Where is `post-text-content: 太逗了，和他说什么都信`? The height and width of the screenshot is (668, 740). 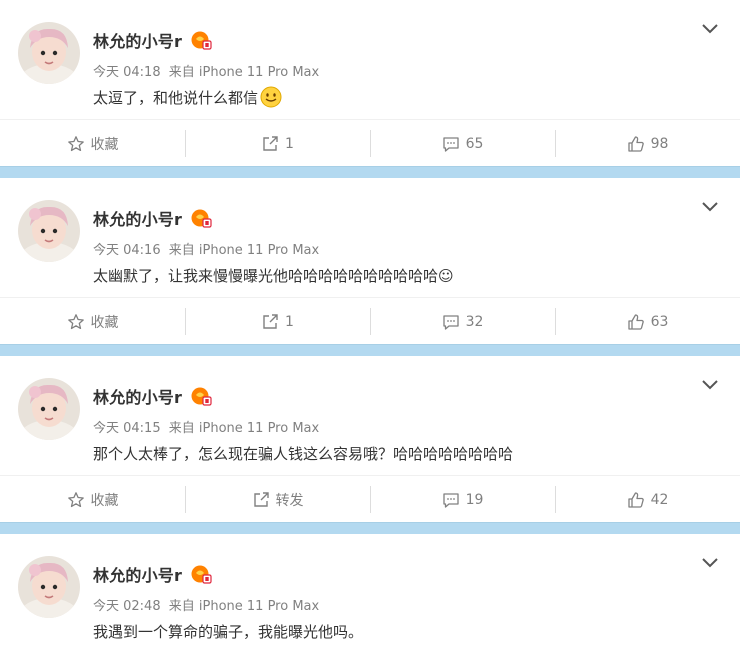
post-text-content: 太逗了，和他说什么都信 is located at coordinates (176, 97).